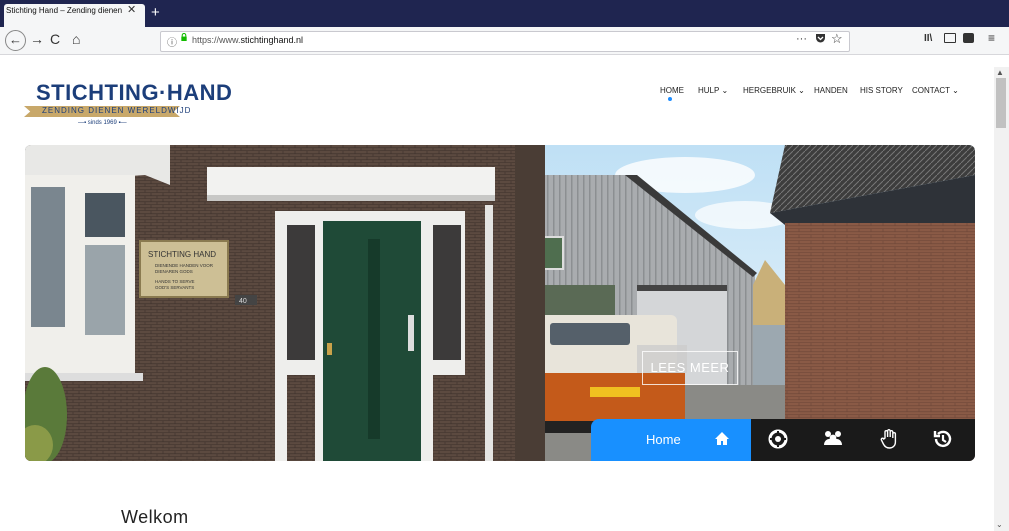  What do you see at coordinates (243, 301) in the screenshot?
I see `house-number: 40` at bounding box center [243, 301].